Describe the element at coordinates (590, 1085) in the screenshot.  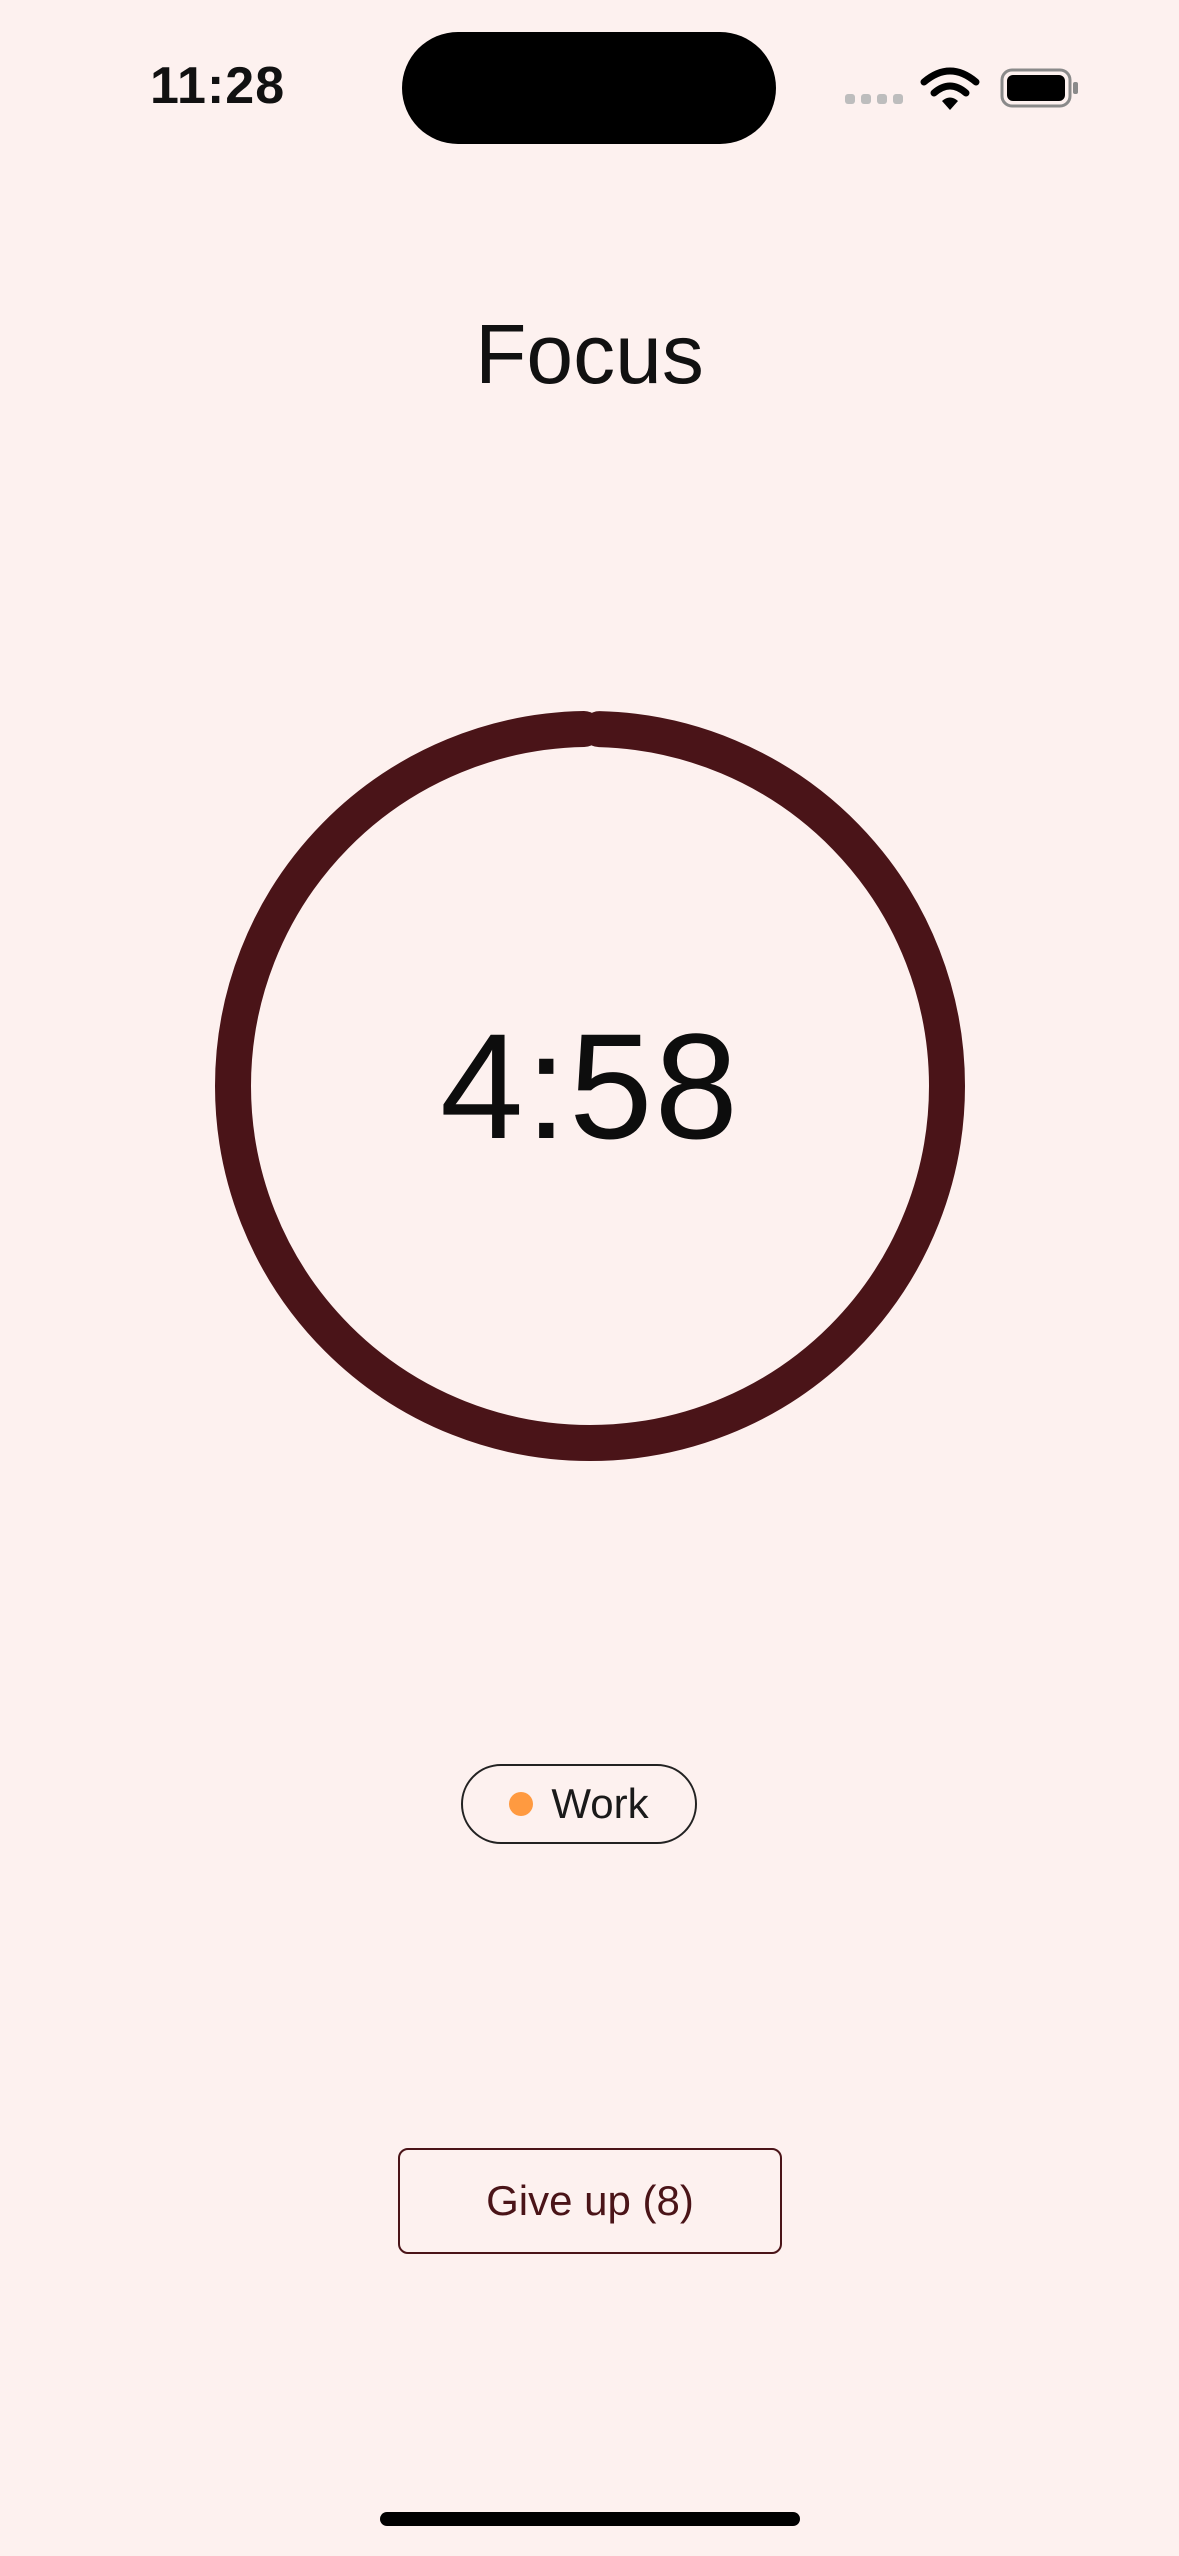
I see `timer-remaining: 4:58` at that location.